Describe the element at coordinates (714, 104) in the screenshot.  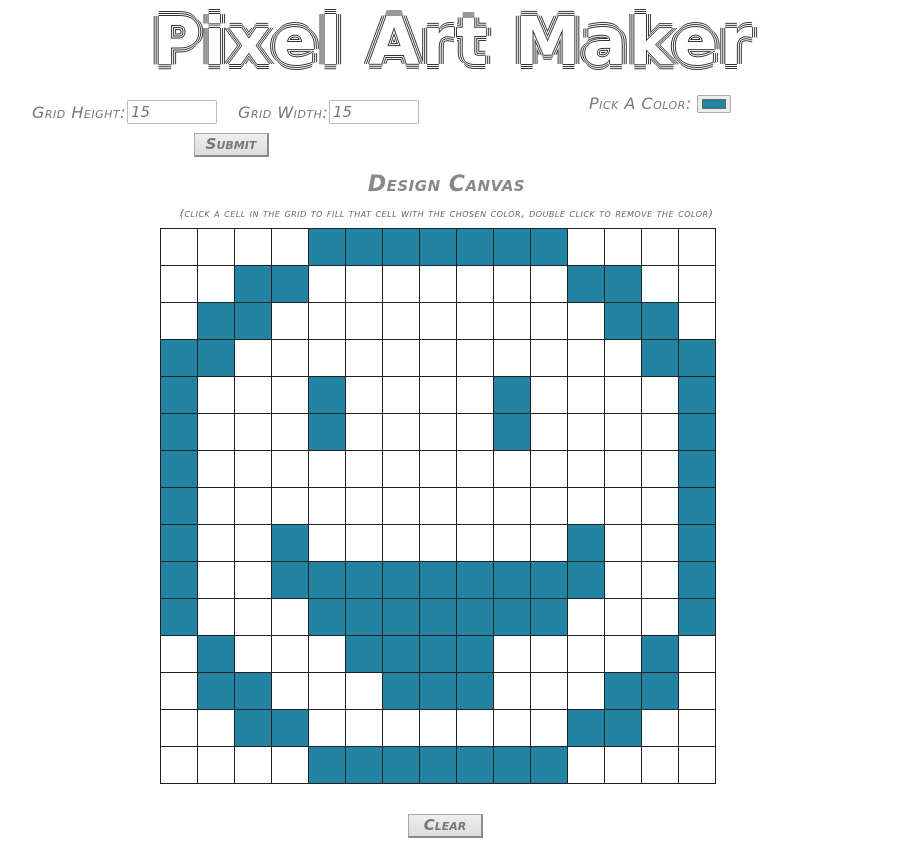
I see `color-picker` at that location.